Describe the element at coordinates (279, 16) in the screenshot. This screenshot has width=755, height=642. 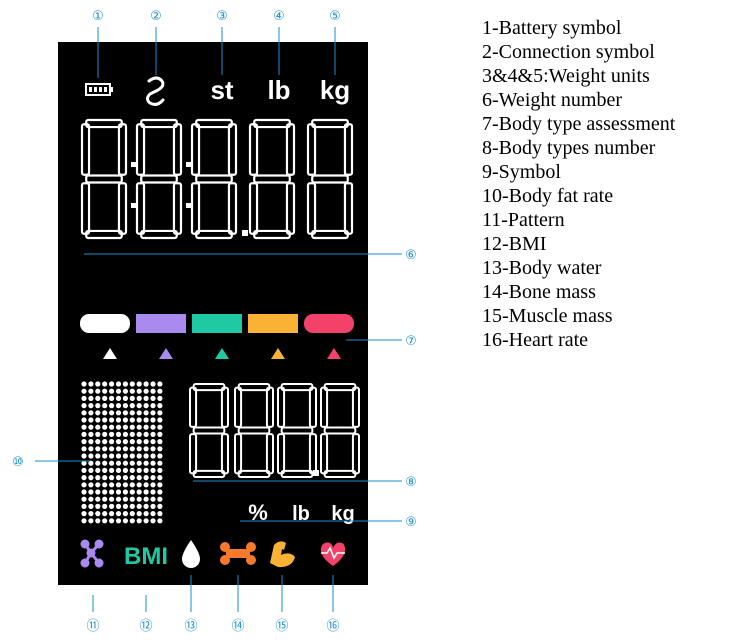
I see `callout-4: ④` at that location.